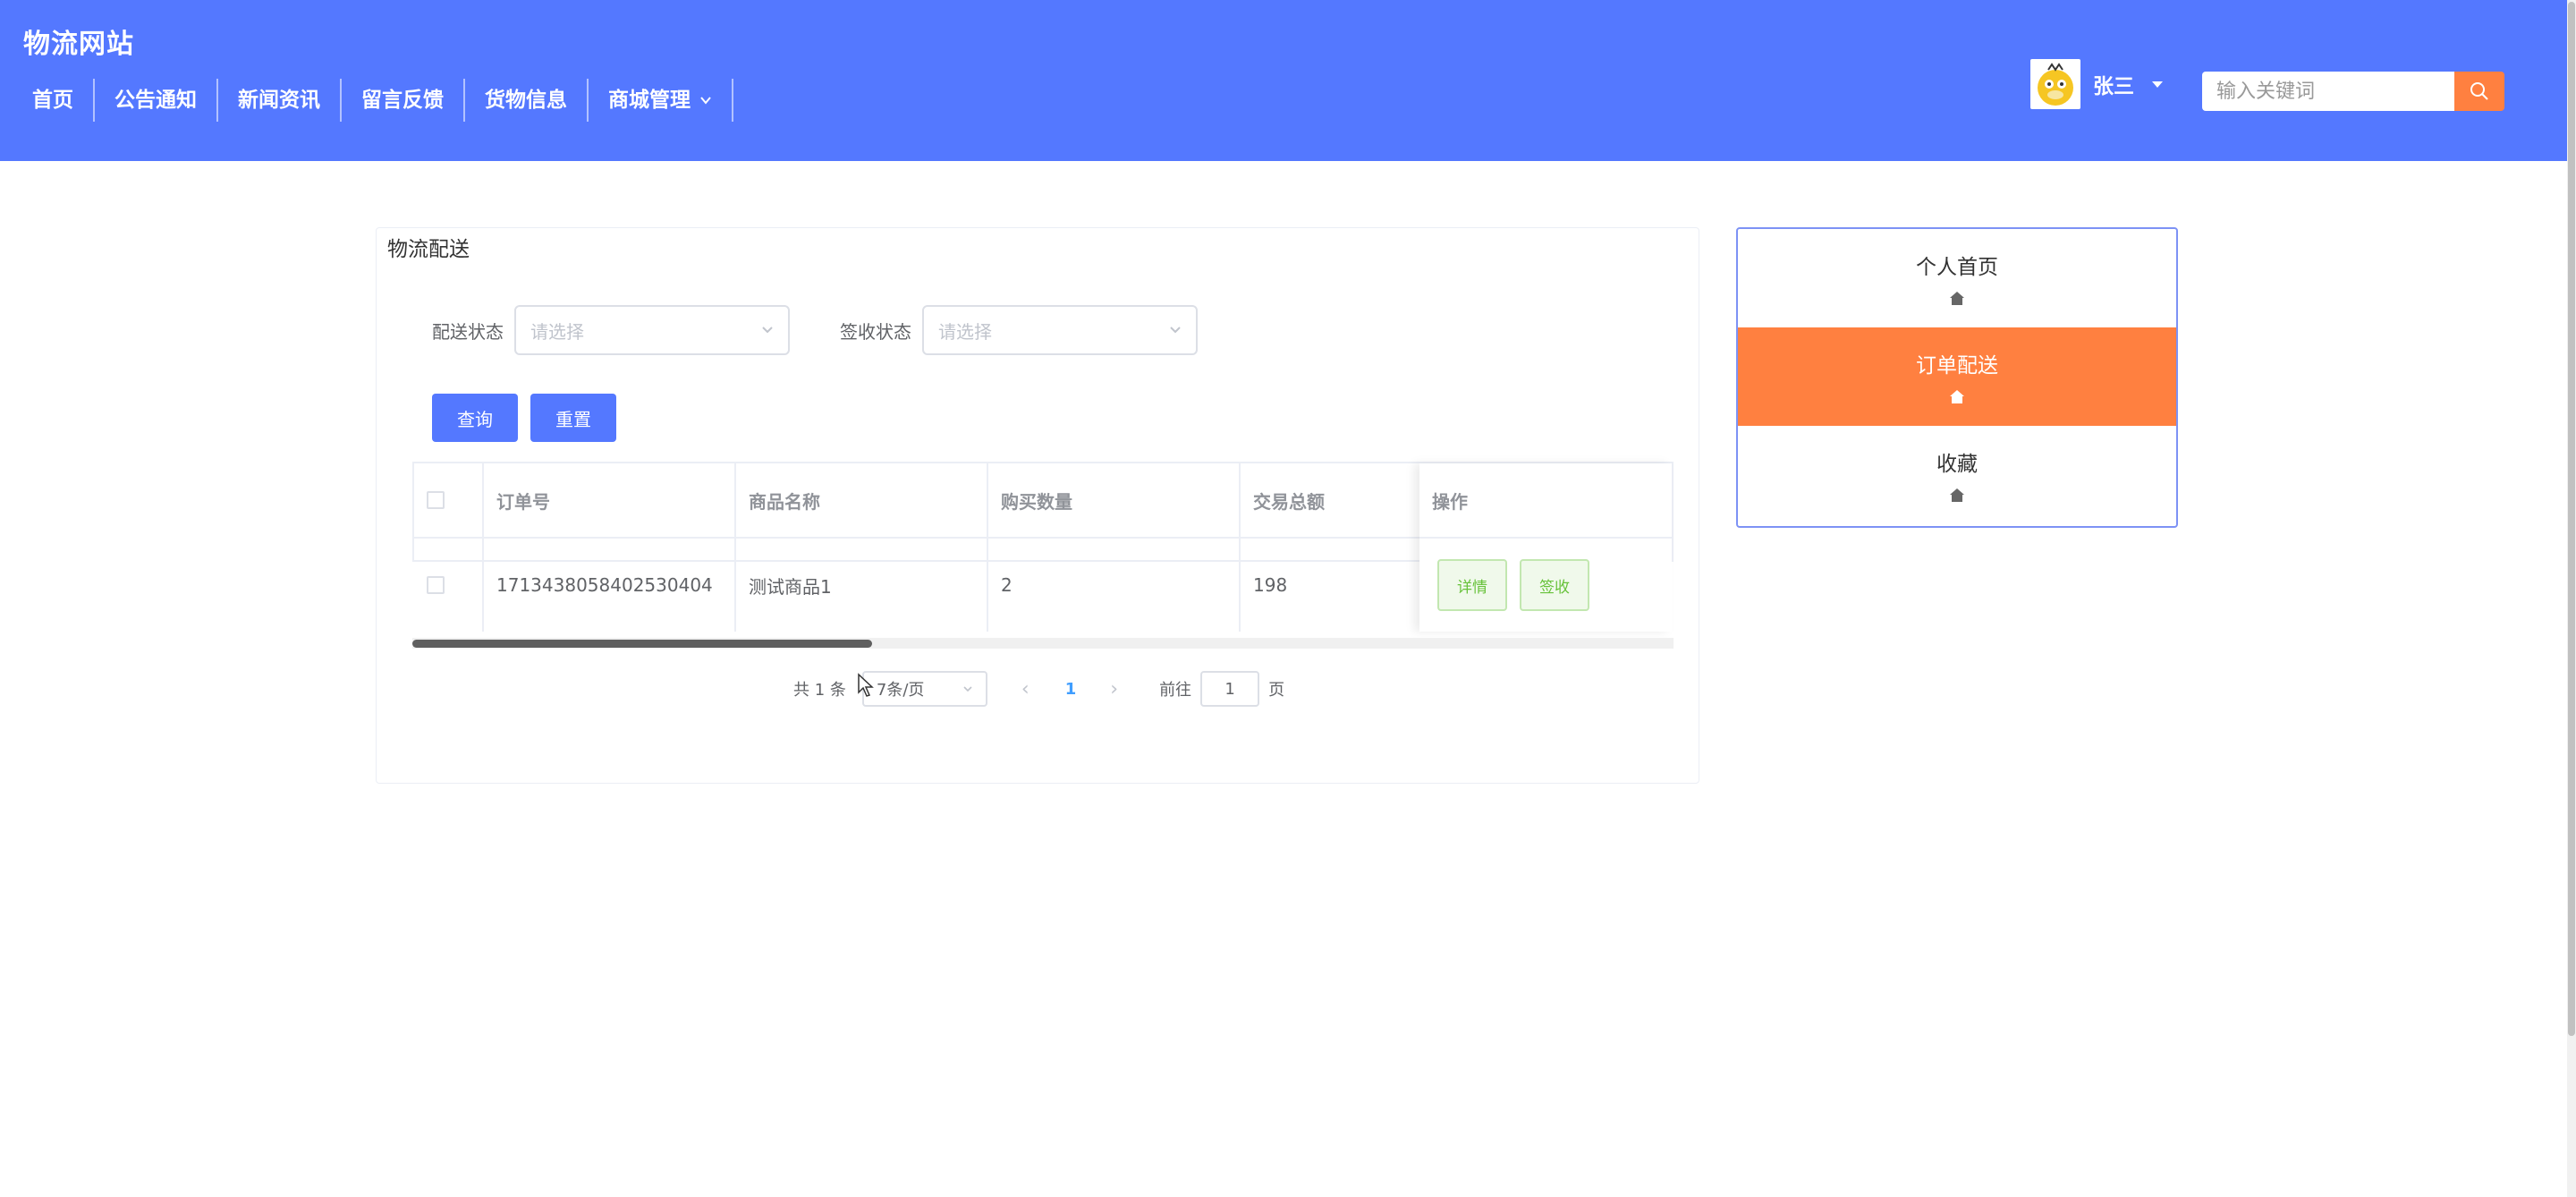  What do you see at coordinates (449, 500) in the screenshot?
I see `select-all-cell` at bounding box center [449, 500].